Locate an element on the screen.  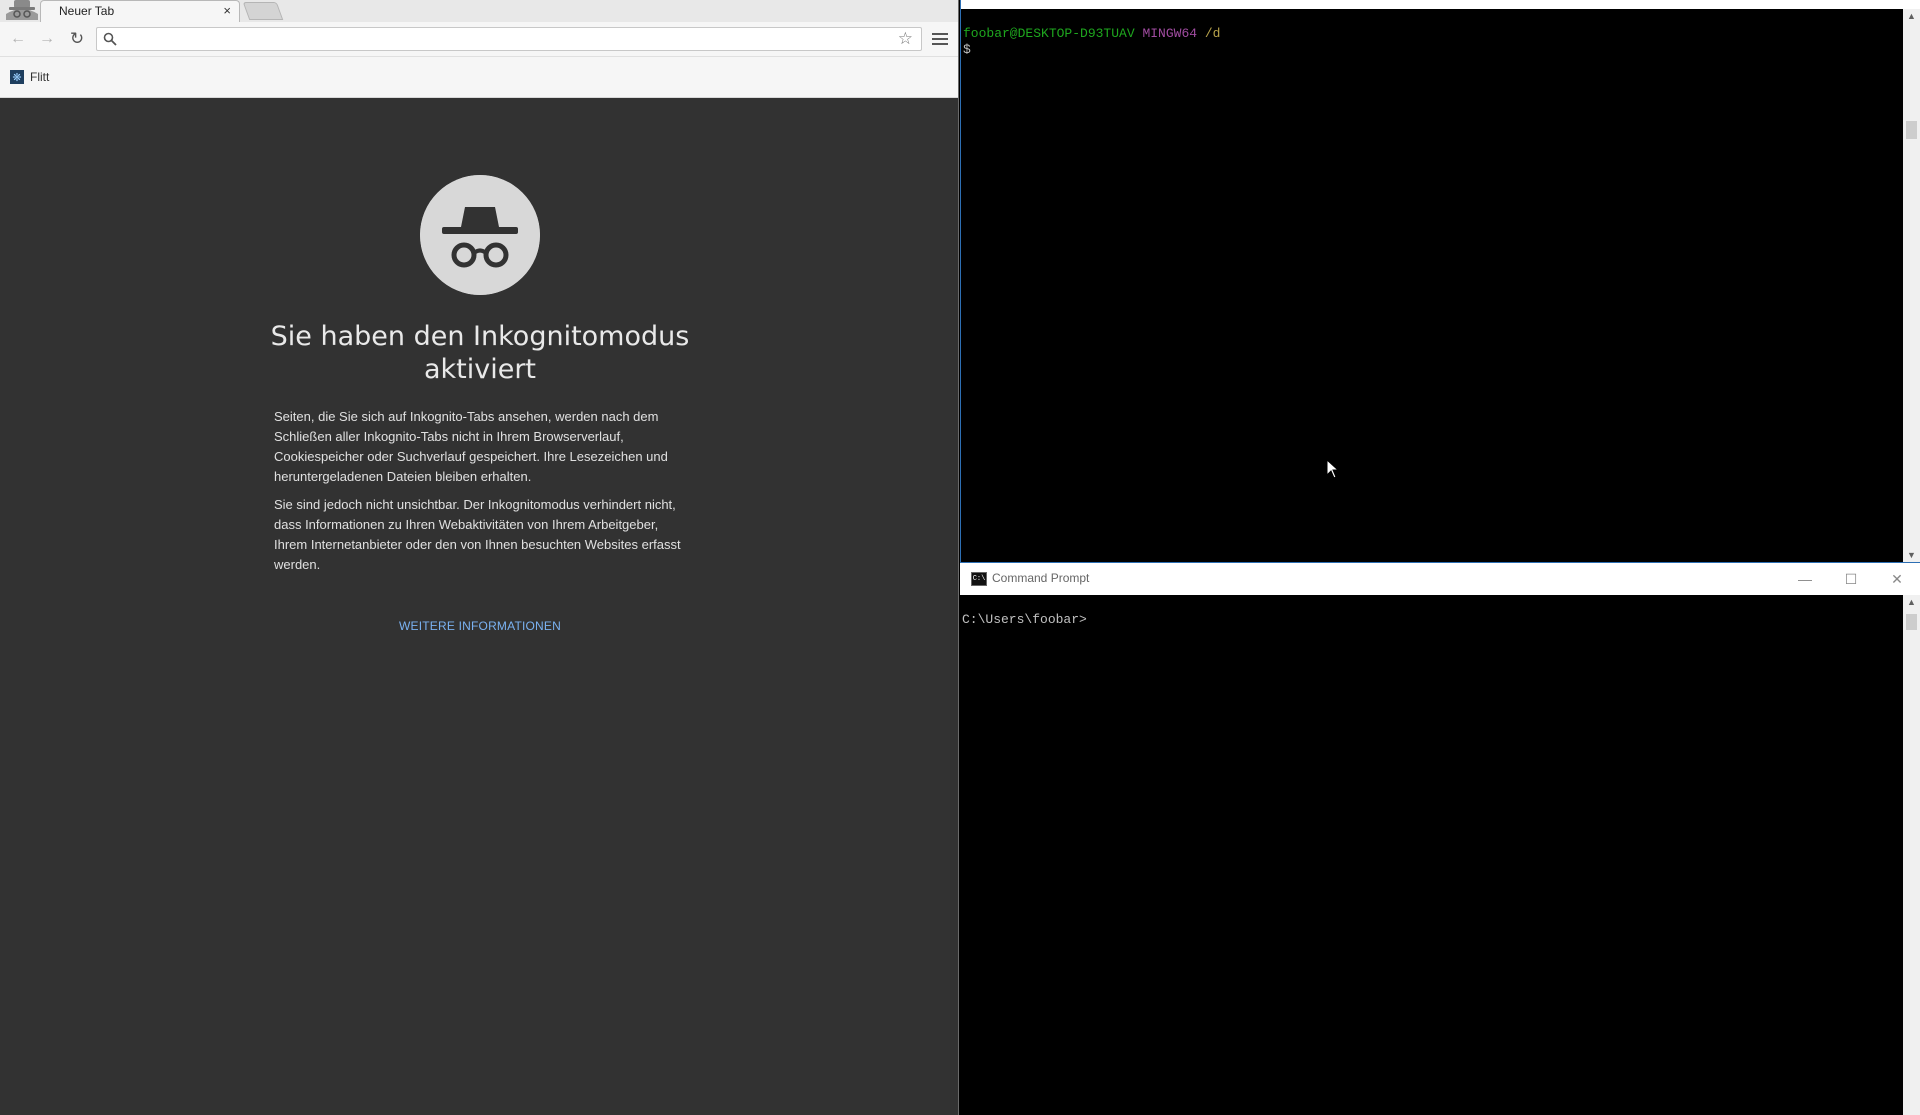
cmd-terminal-output: C:\Users\foobar> is located at coordinates (1024, 619).